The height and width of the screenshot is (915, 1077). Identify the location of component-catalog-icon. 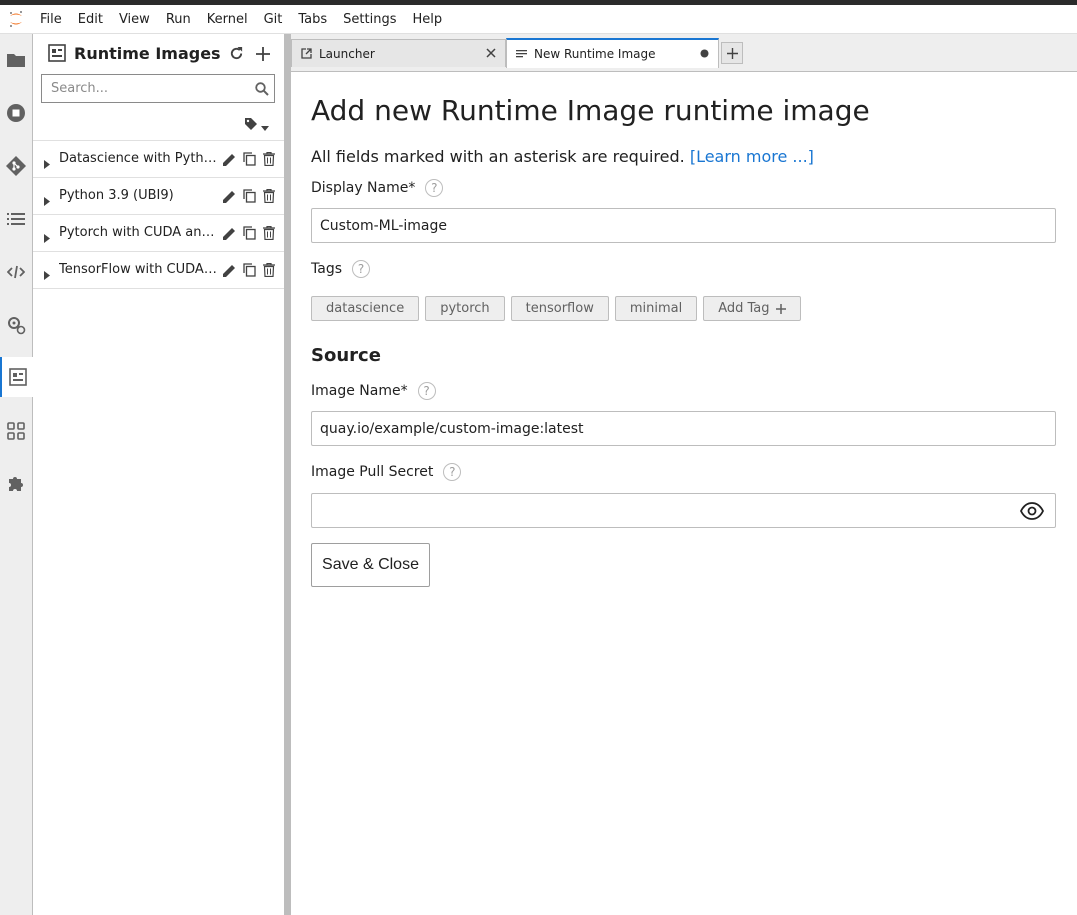
(16, 431).